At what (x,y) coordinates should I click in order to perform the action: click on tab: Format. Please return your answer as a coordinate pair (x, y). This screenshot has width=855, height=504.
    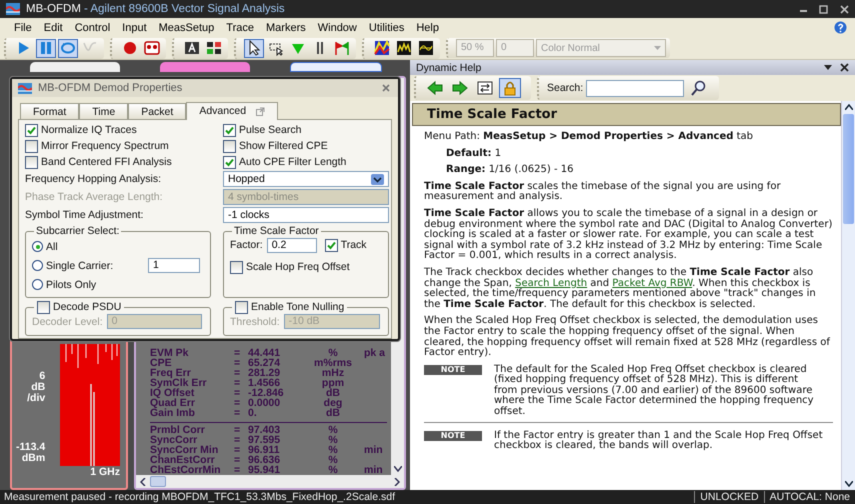
    Looking at the image, I should click on (50, 111).